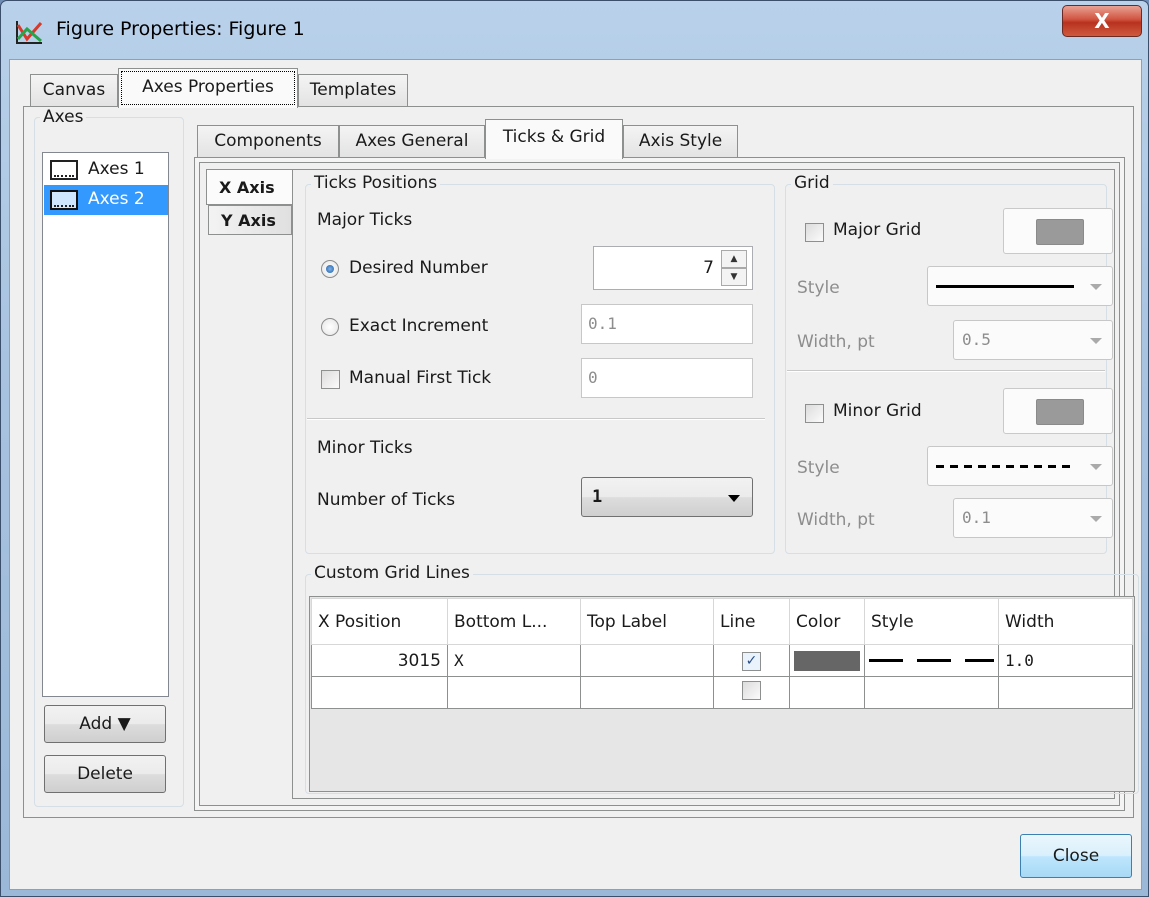 This screenshot has width=1149, height=897. I want to click on column-header: Width, so click(1065, 621).